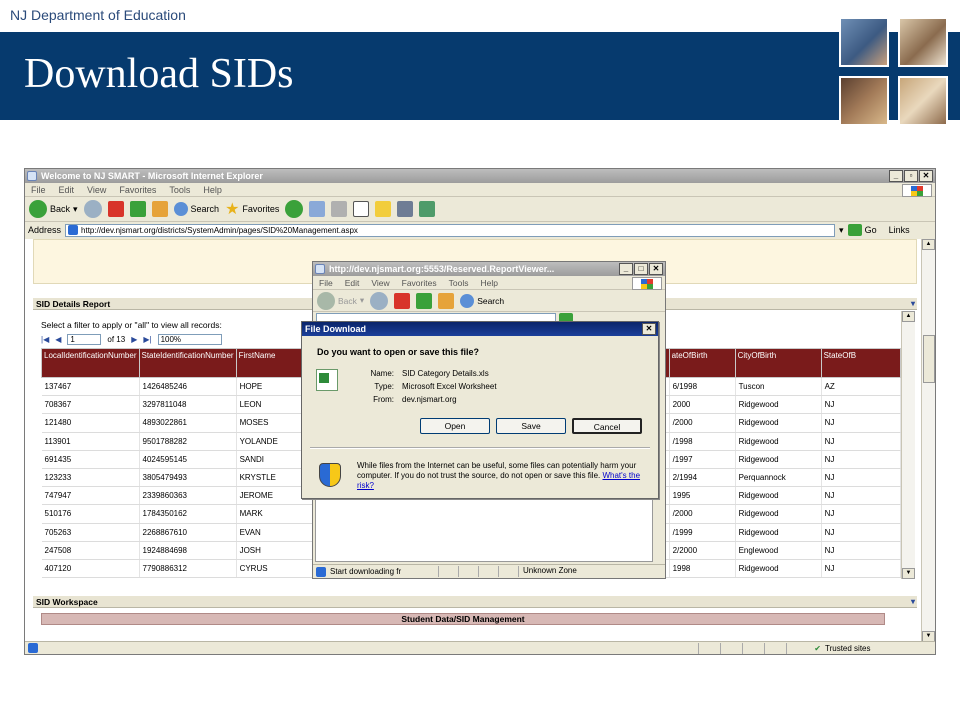 This screenshot has width=960, height=720. What do you see at coordinates (778, 550) in the screenshot?
I see `table-cell: Englewood` at bounding box center [778, 550].